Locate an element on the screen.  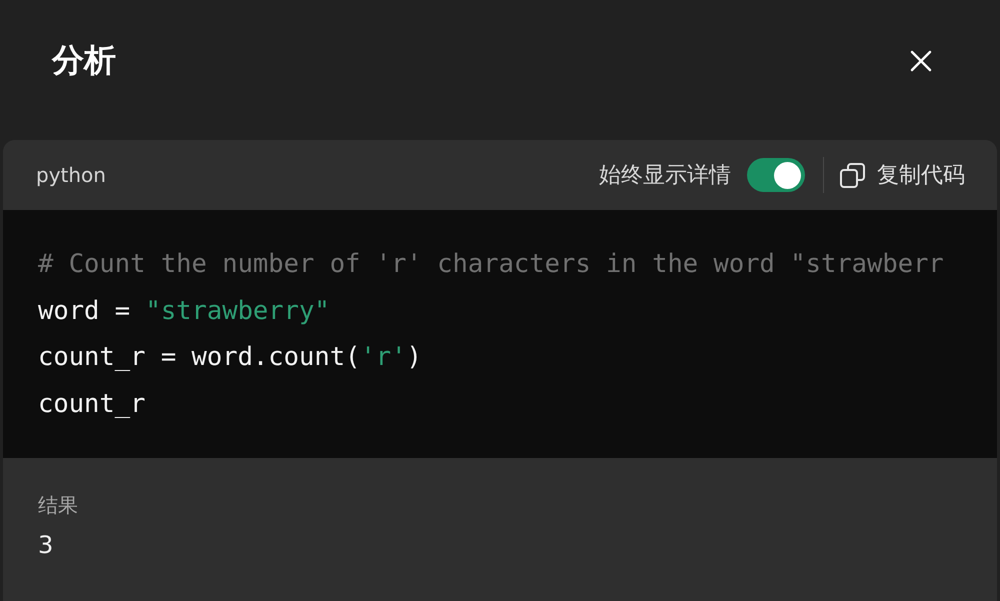
code-line: count_r = word.count('r') is located at coordinates (230, 357).